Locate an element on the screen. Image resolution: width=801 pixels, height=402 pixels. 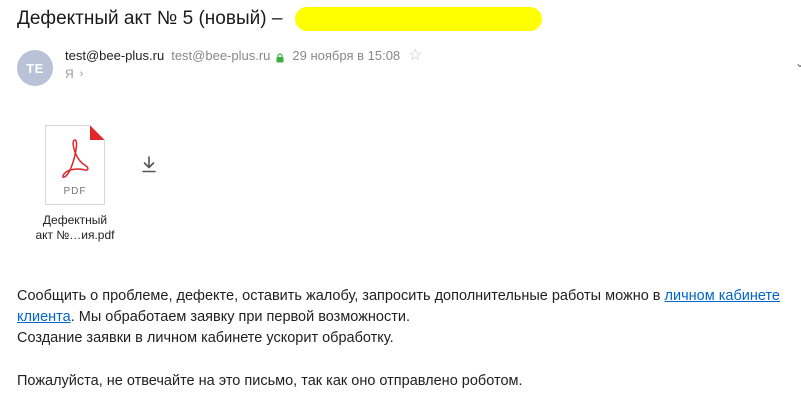
chevron-right-icon: › is located at coordinates (82, 74).